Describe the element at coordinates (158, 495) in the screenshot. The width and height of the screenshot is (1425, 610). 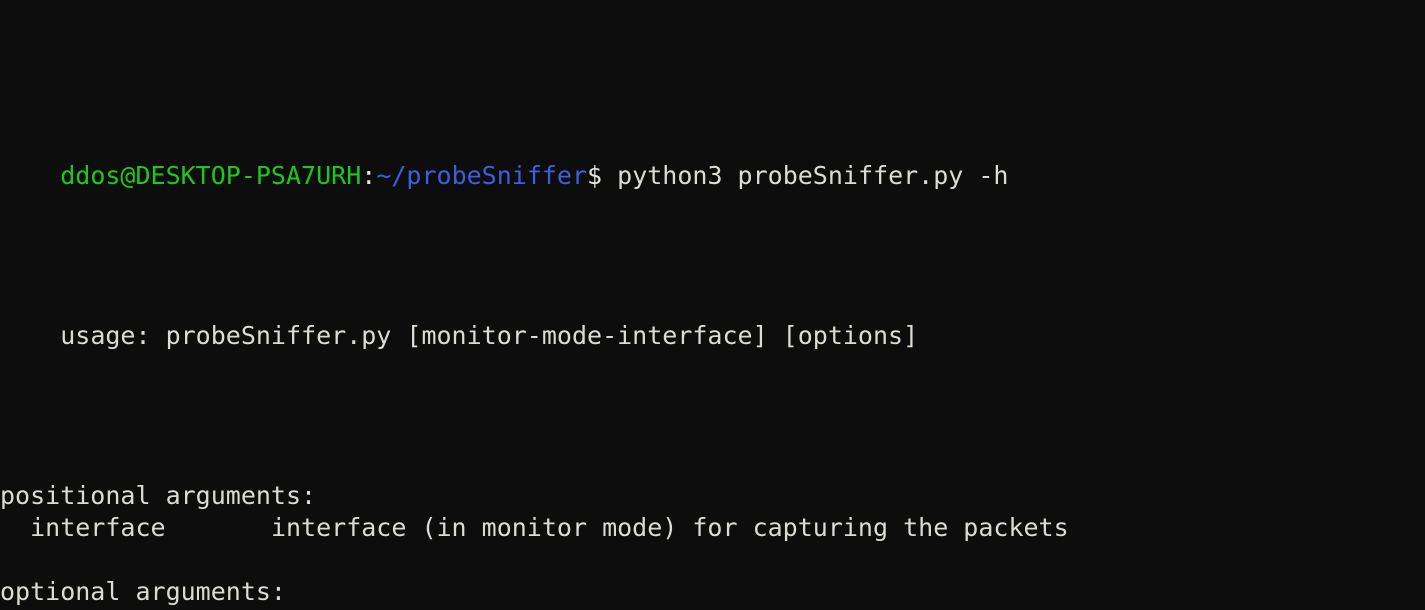
I see `section-heading-label: positional arguments:` at that location.